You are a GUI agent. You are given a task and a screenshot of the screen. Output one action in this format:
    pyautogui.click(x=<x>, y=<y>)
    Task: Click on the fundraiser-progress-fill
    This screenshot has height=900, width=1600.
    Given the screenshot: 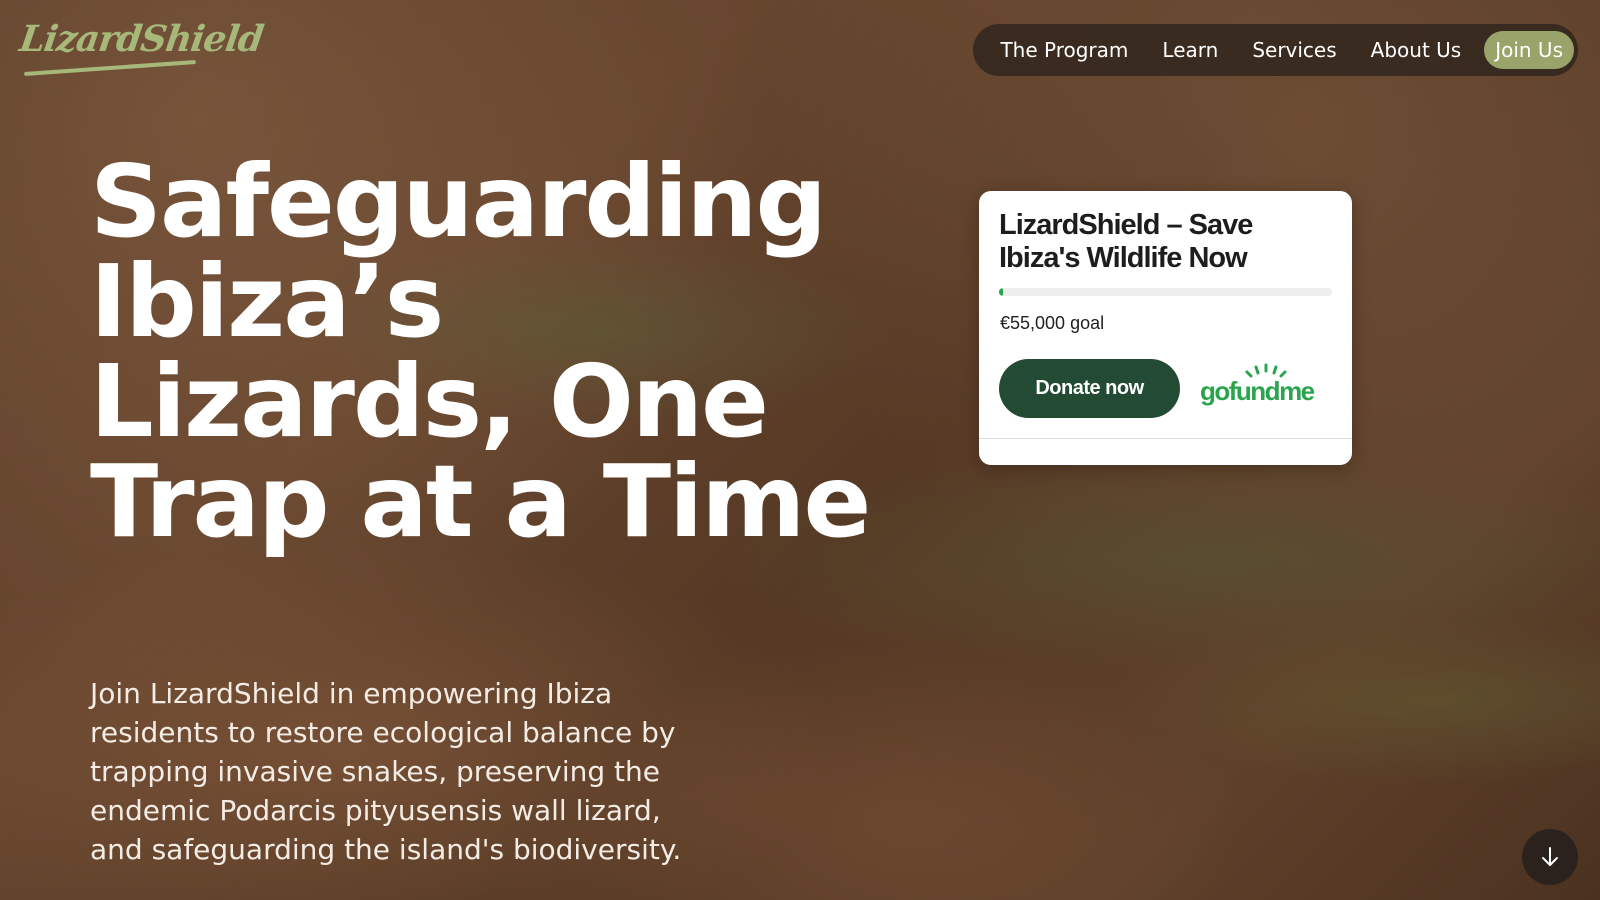 What is the action you would take?
    pyautogui.click(x=1001, y=292)
    